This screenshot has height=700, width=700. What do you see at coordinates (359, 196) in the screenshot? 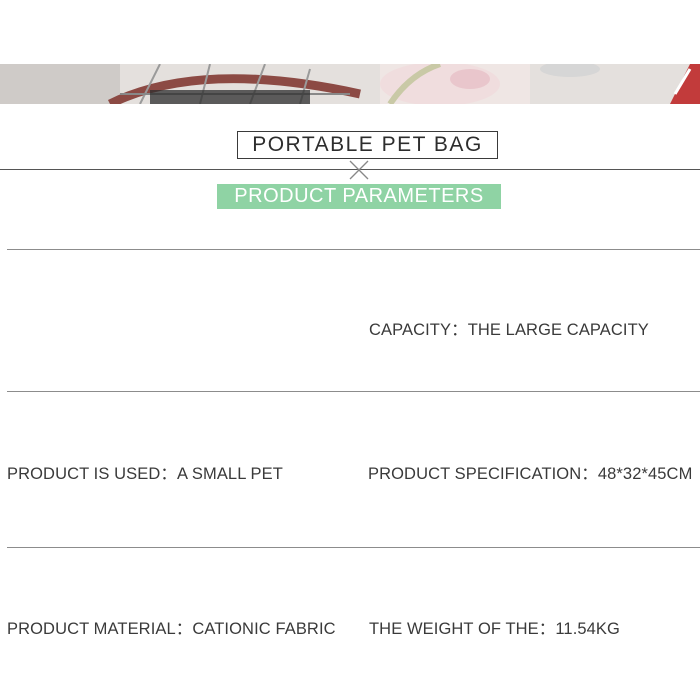
I see `product-parameters-banner: PRODUCT PARAMETERS` at bounding box center [359, 196].